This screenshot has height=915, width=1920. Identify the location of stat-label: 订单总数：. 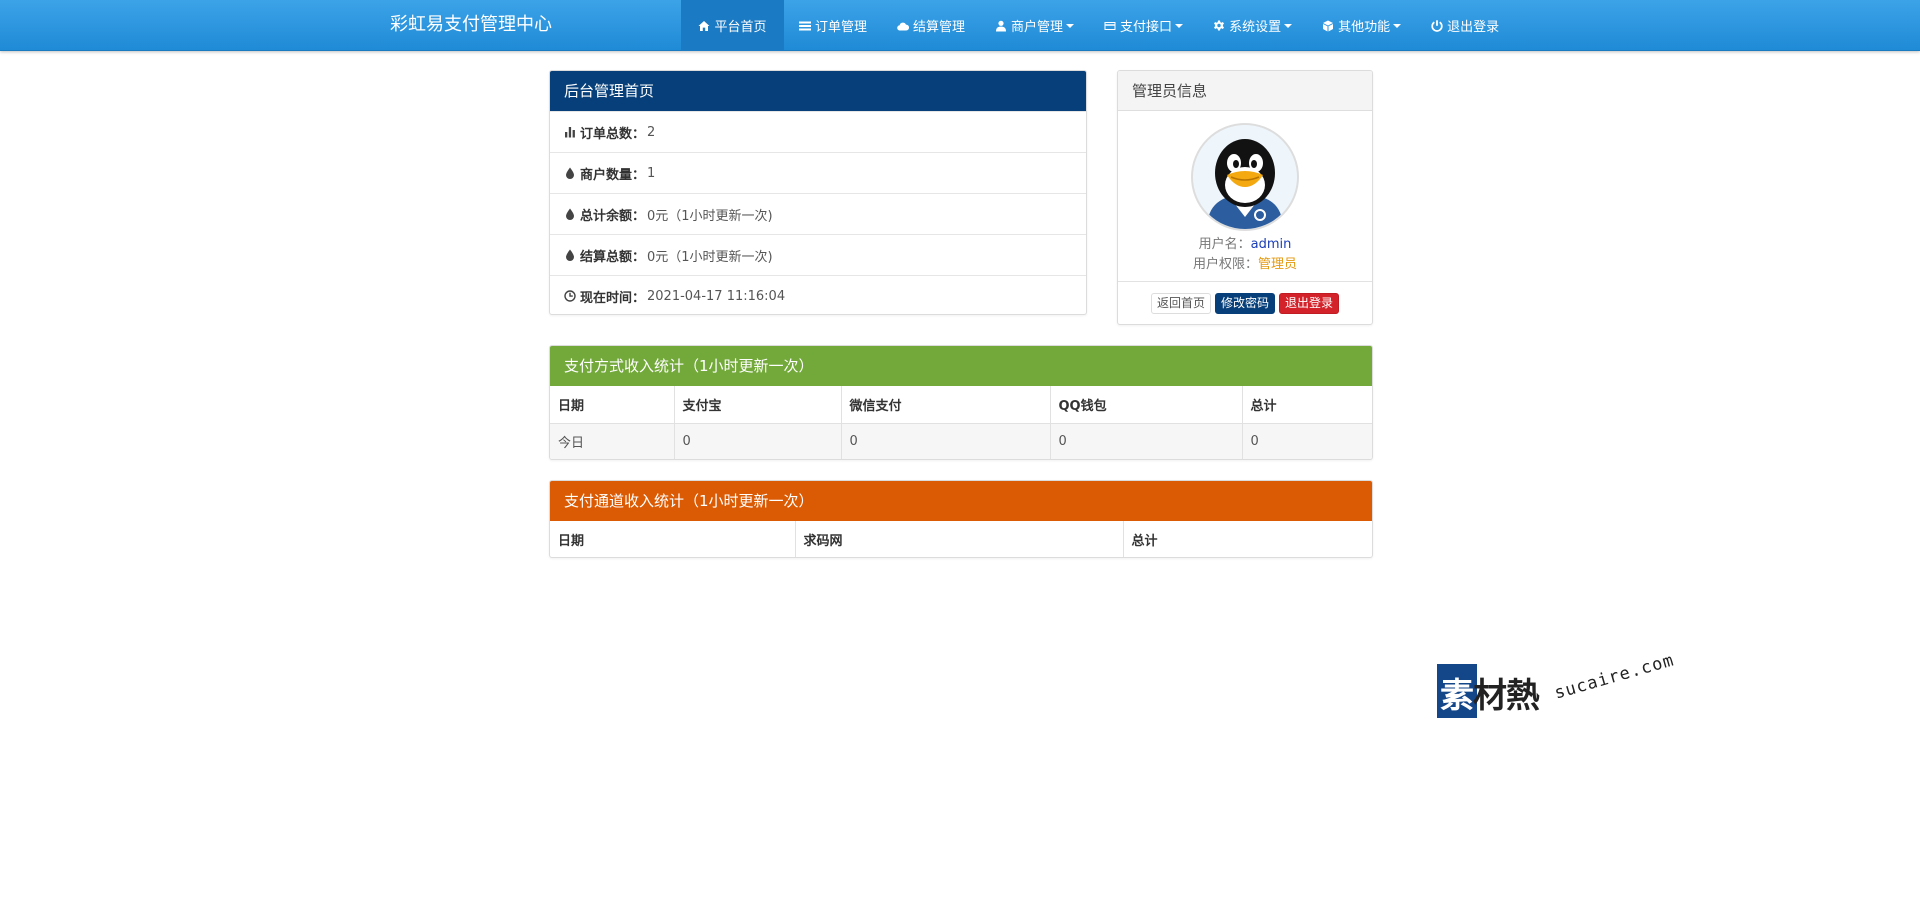
(613, 134).